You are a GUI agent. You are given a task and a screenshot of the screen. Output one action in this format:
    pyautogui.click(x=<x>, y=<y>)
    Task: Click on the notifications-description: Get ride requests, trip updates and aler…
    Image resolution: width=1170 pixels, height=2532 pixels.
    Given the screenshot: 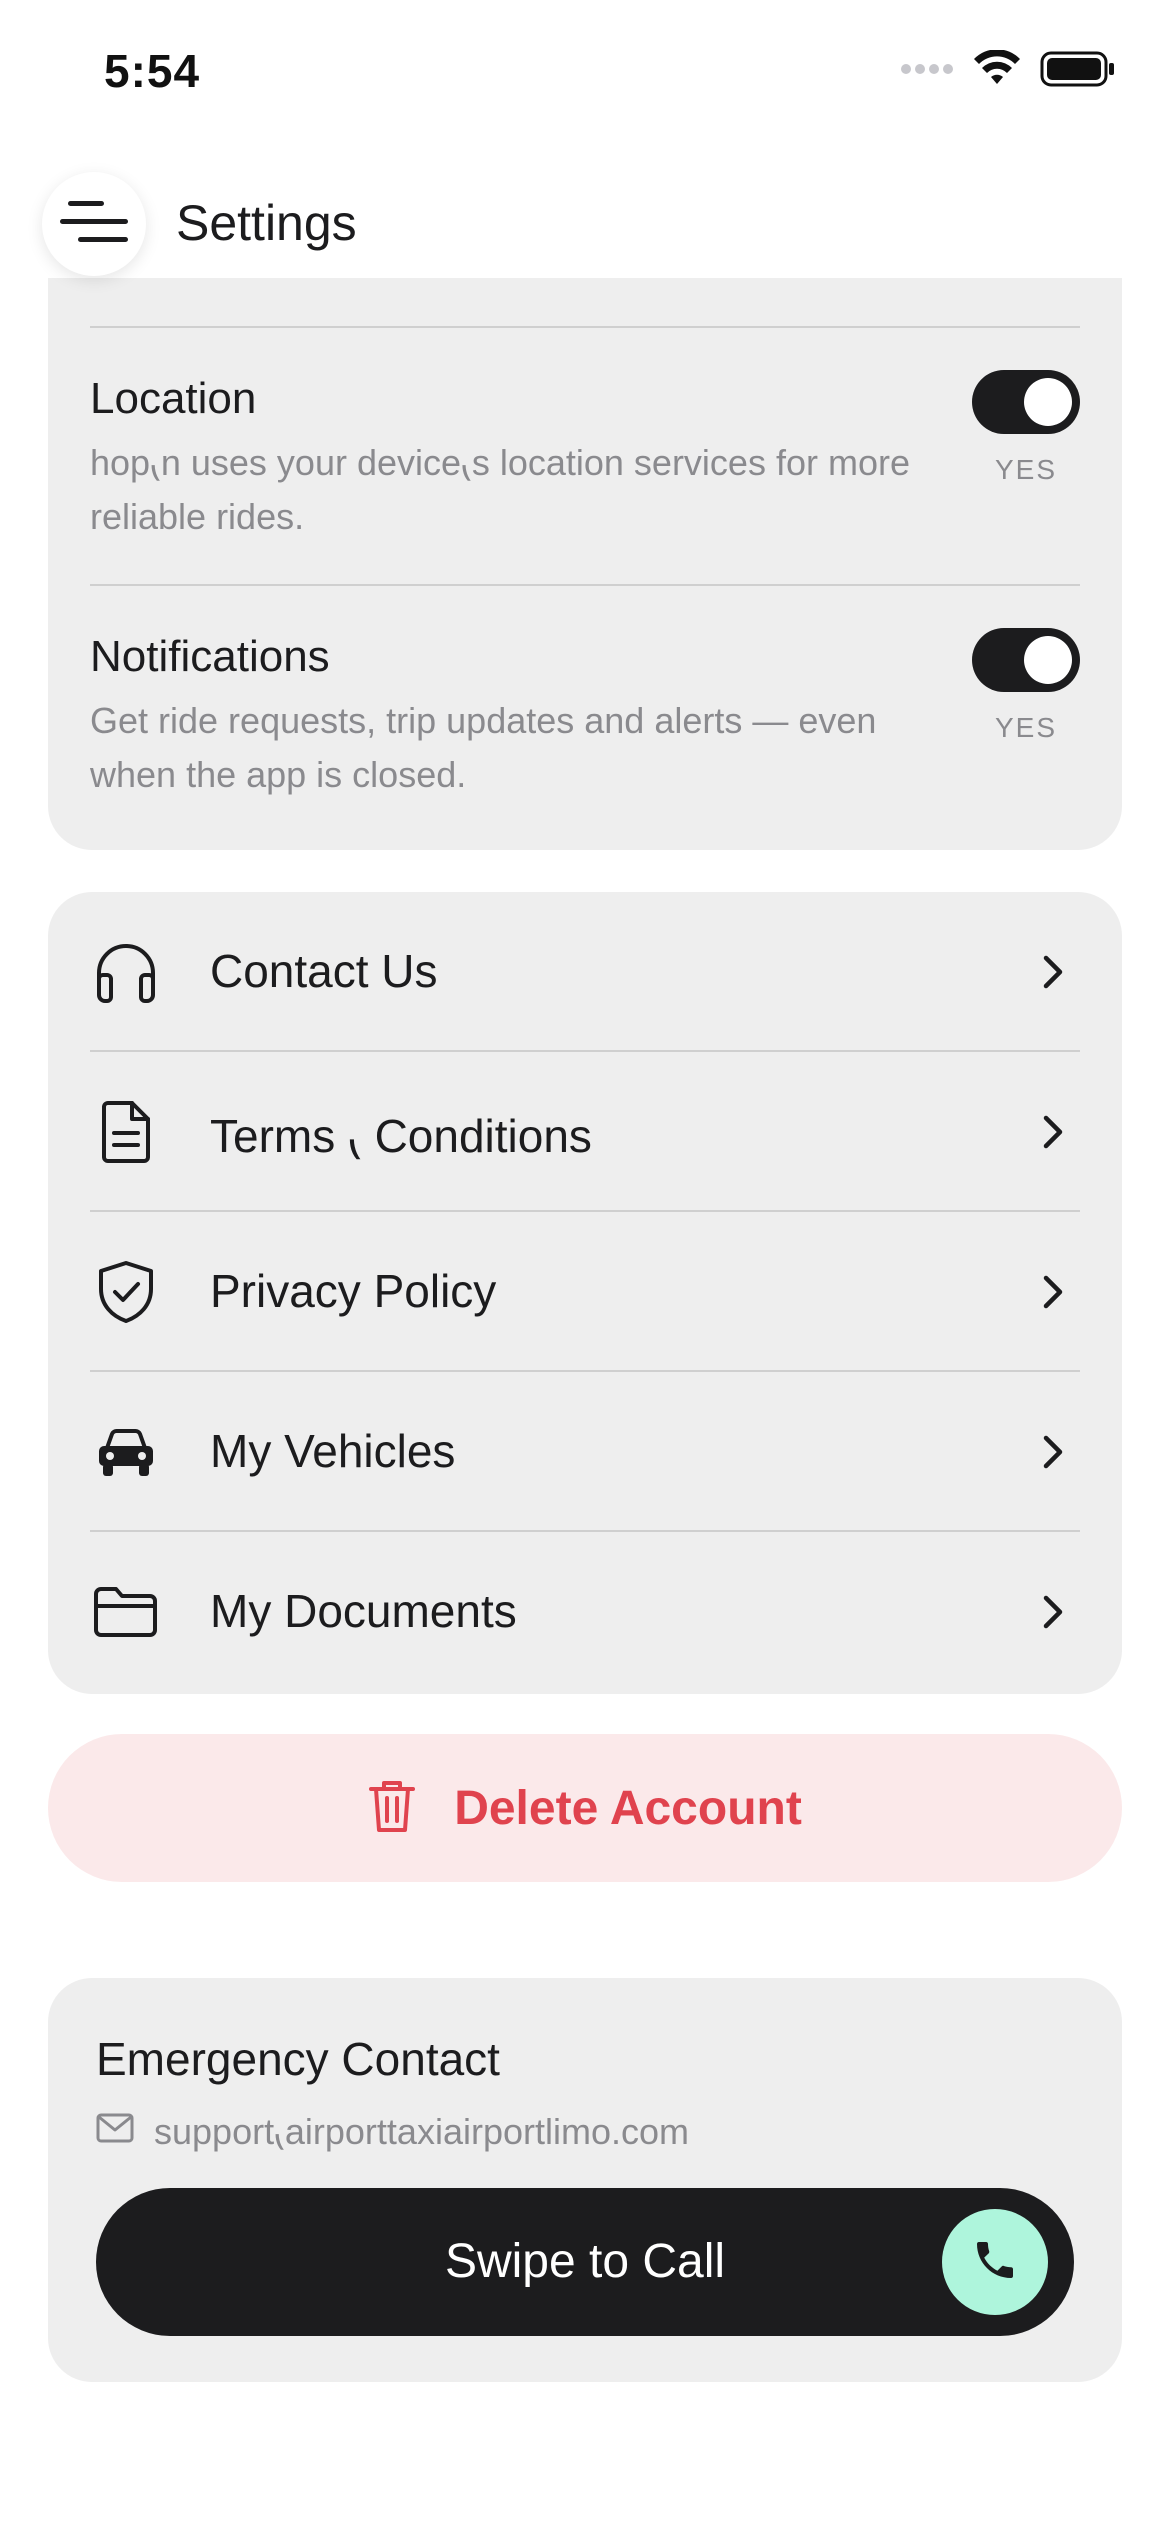 What is the action you would take?
    pyautogui.click(x=483, y=747)
    